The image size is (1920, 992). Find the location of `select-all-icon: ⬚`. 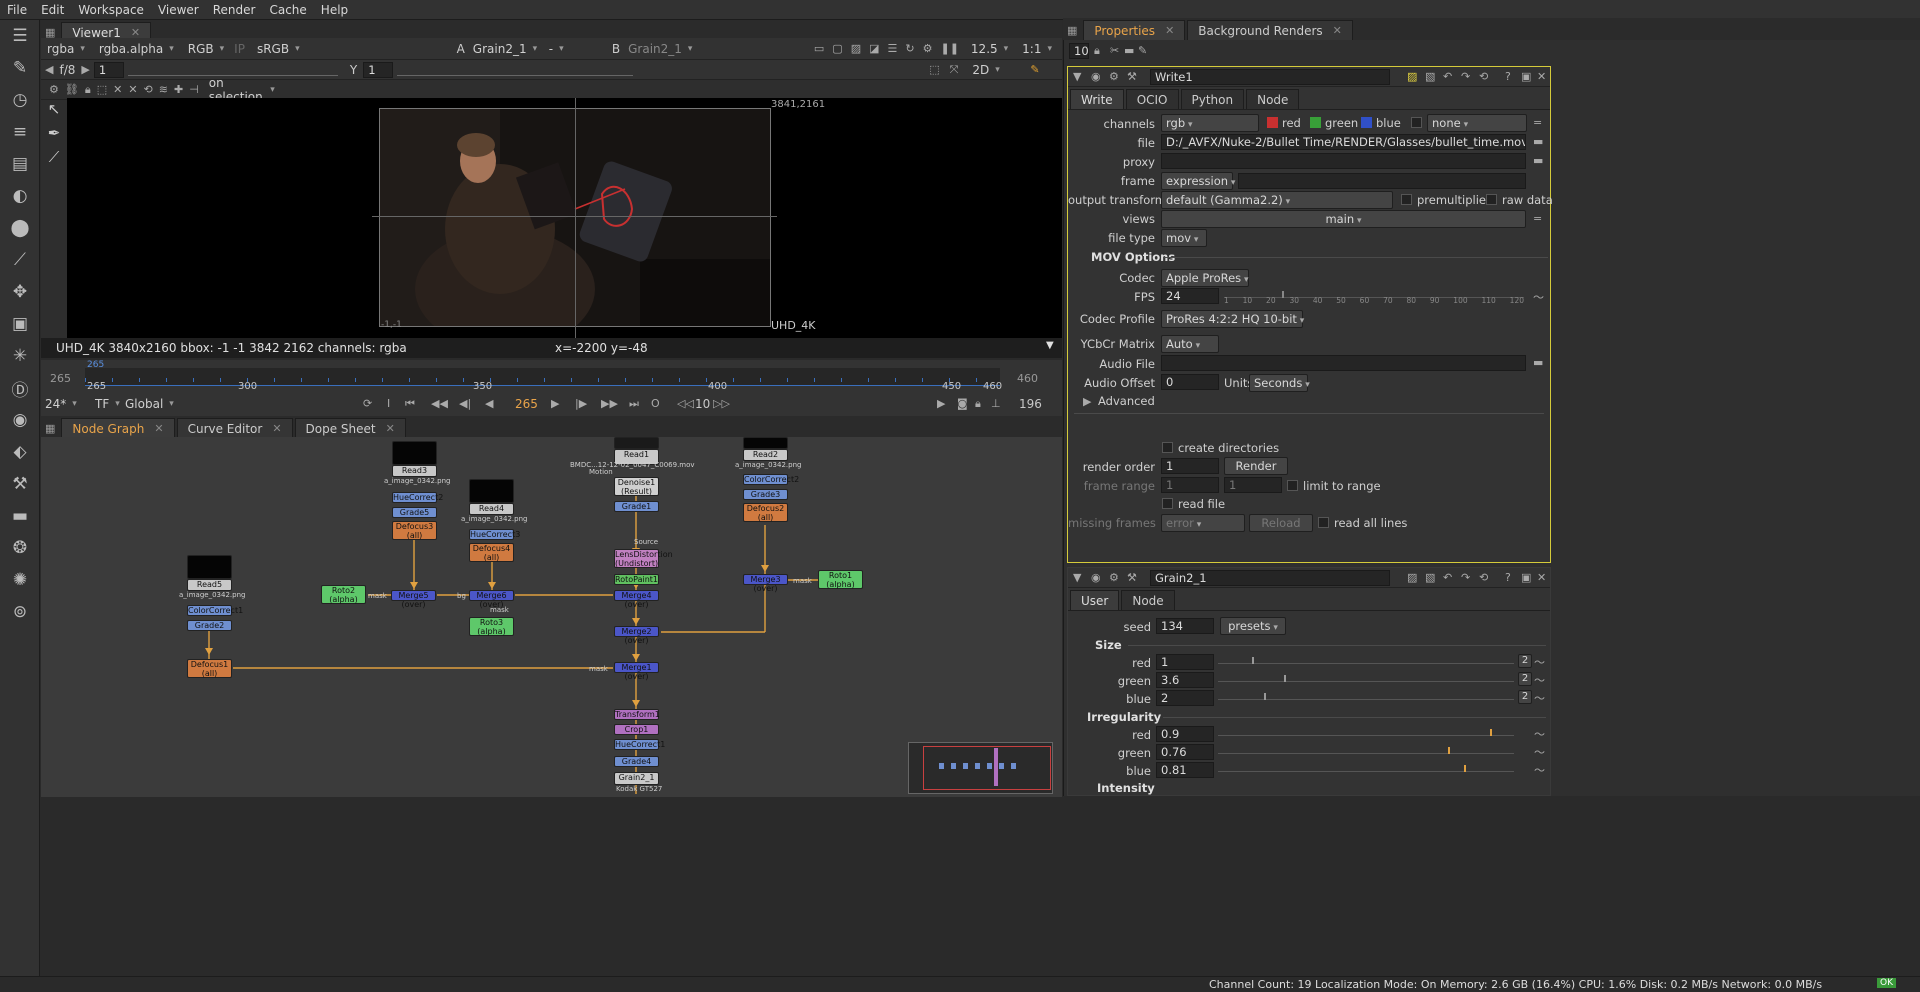

select-all-icon: ⬚ is located at coordinates (102, 89).